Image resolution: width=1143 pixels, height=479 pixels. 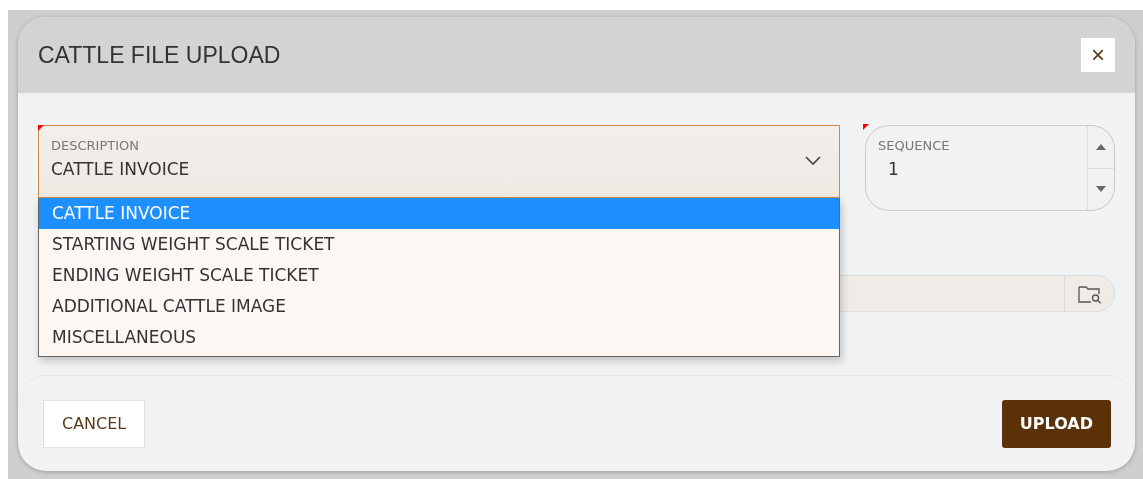 What do you see at coordinates (159, 55) in the screenshot?
I see `dialog-title: CATTLE FILE UPLOAD` at bounding box center [159, 55].